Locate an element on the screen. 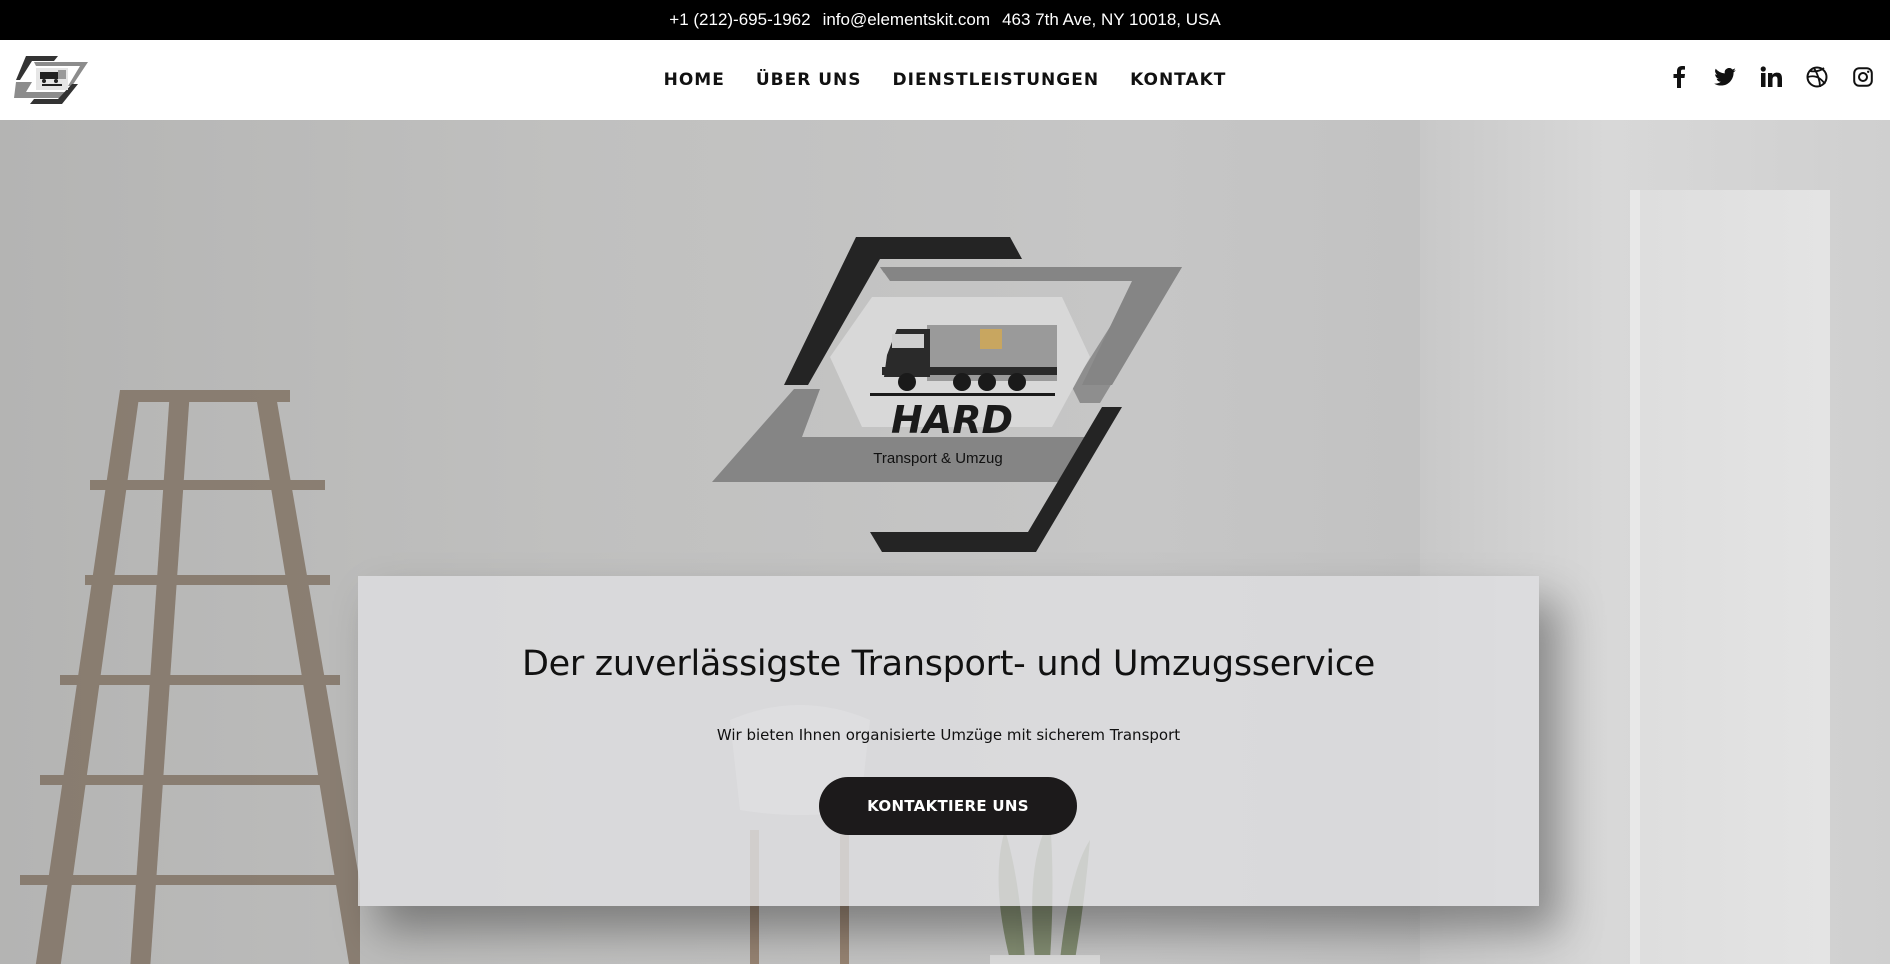 The width and height of the screenshot is (1890, 964). instagram-icon is located at coordinates (1863, 77).